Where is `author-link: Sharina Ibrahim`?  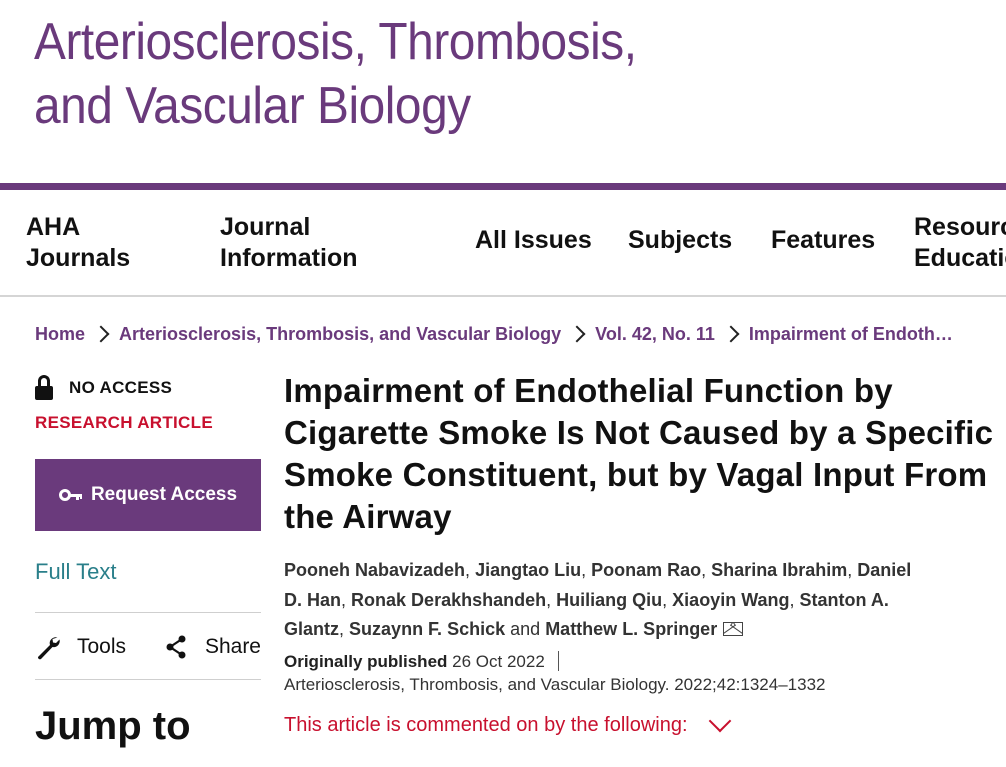 author-link: Sharina Ibrahim is located at coordinates (779, 570).